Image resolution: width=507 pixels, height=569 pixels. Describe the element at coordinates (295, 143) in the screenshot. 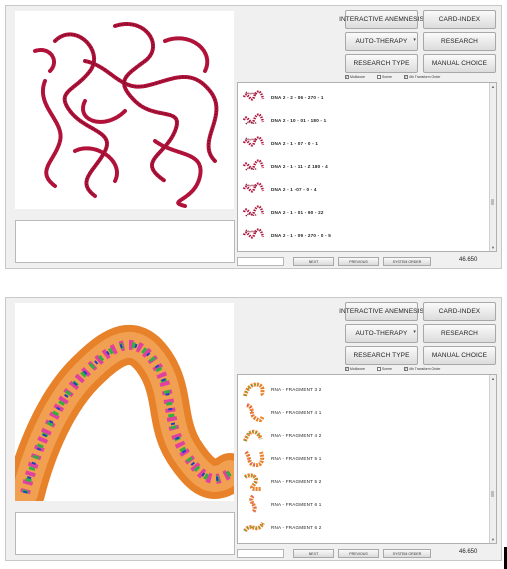

I see `list-item-label: DNA 2 - 1 - 07 - 0 - 1` at that location.